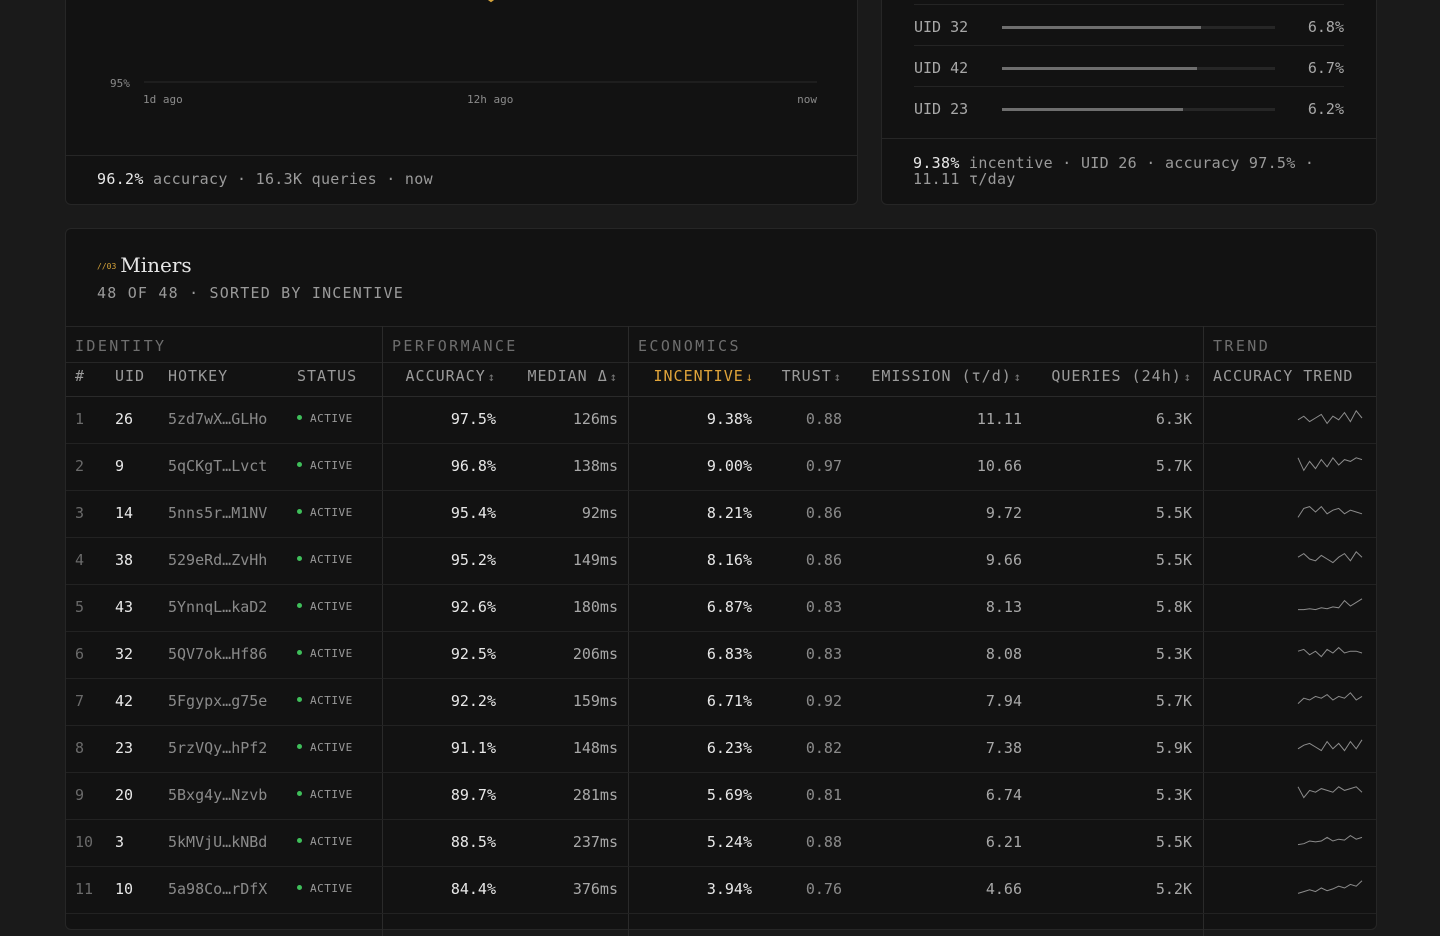 This screenshot has height=936, width=1440. What do you see at coordinates (218, 654) in the screenshot?
I see `cell-hotkey: 5QV7ok…Hf86` at bounding box center [218, 654].